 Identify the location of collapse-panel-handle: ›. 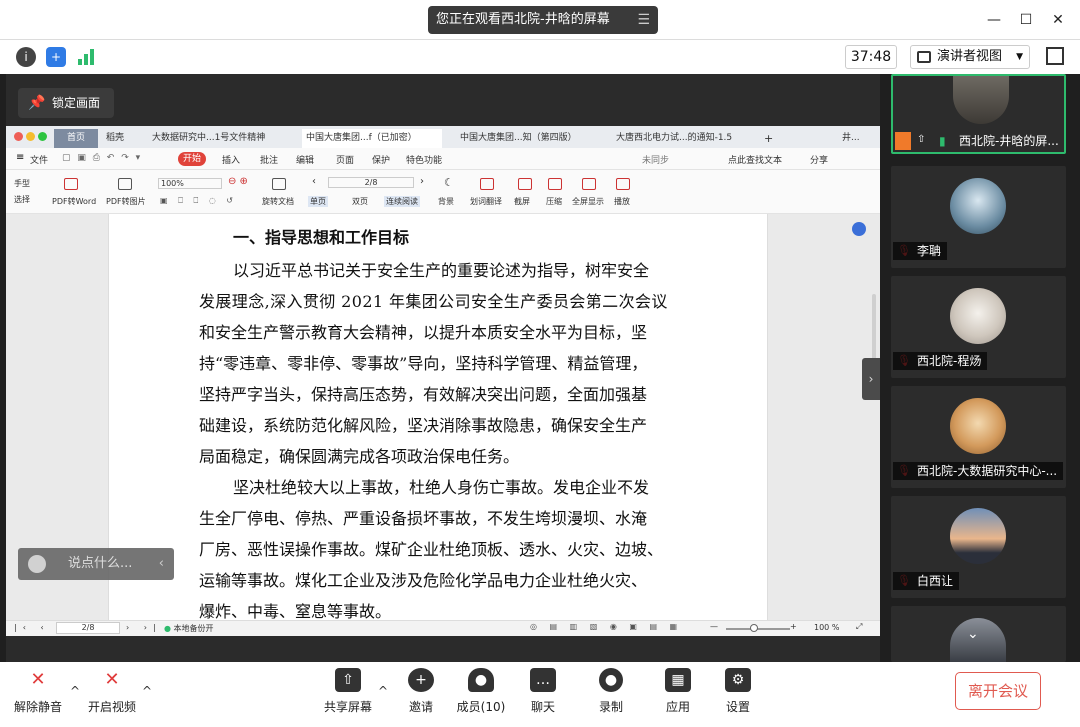
(871, 379).